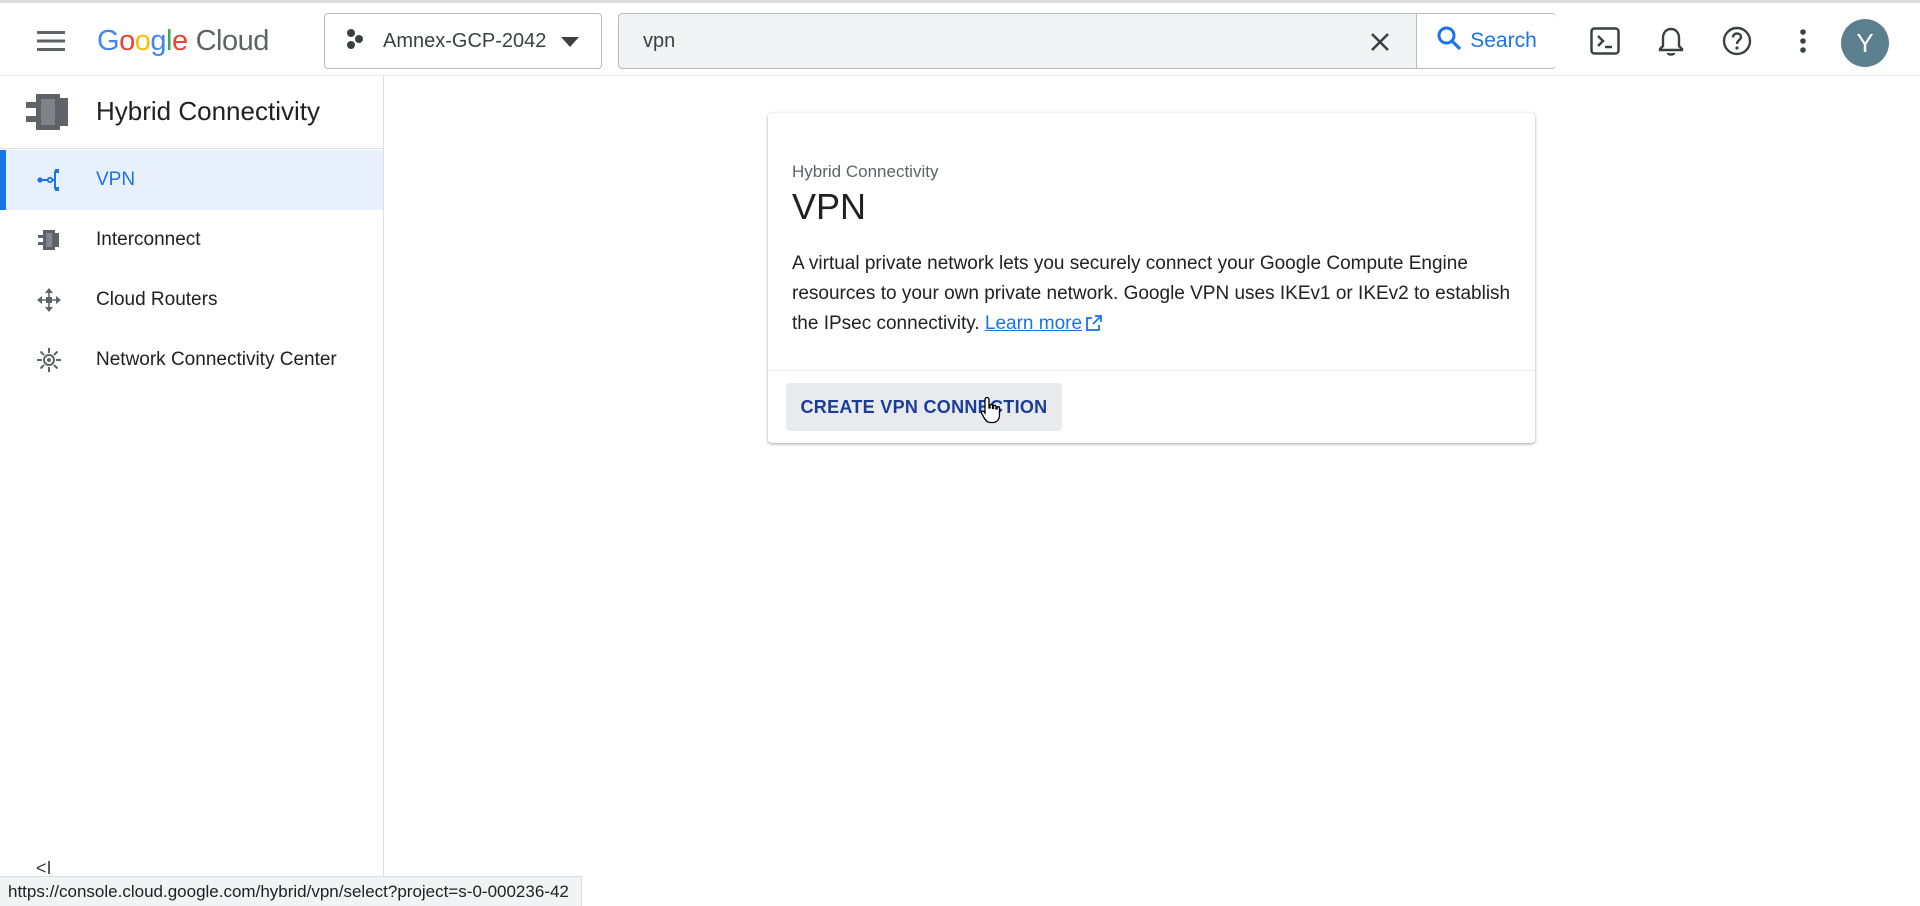  What do you see at coordinates (157, 299) in the screenshot?
I see `sidebar-item-label: Cloud Routers` at bounding box center [157, 299].